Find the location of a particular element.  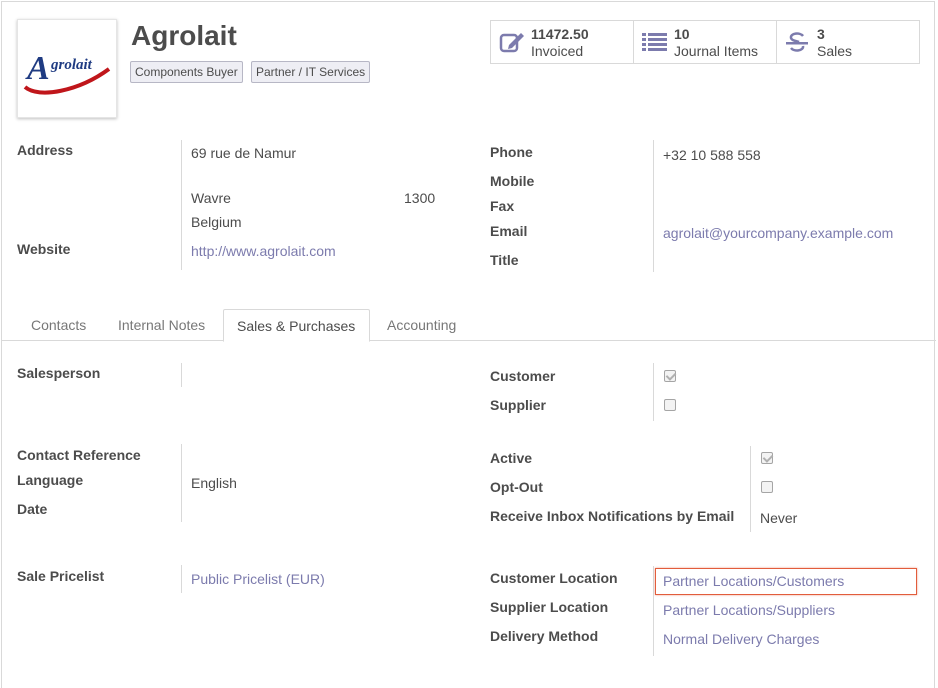

sales-button: 3 Sales is located at coordinates (848, 42).